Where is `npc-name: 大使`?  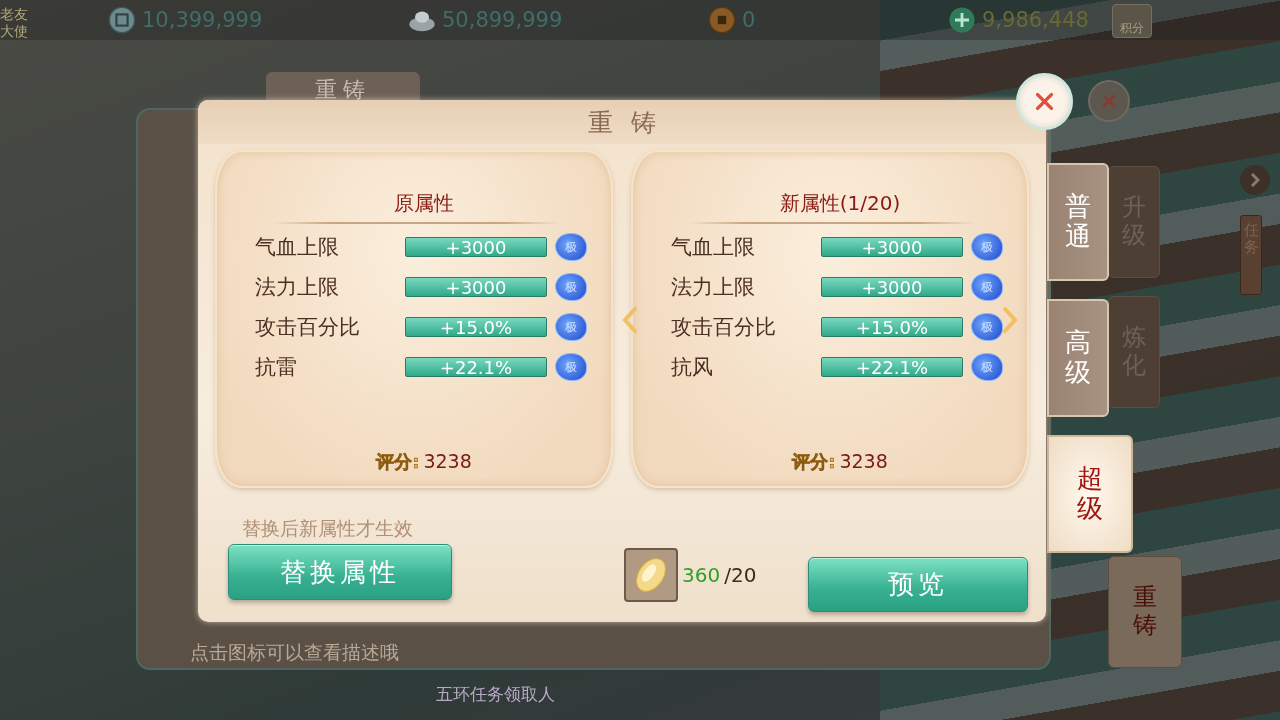 npc-name: 大使 is located at coordinates (14, 31).